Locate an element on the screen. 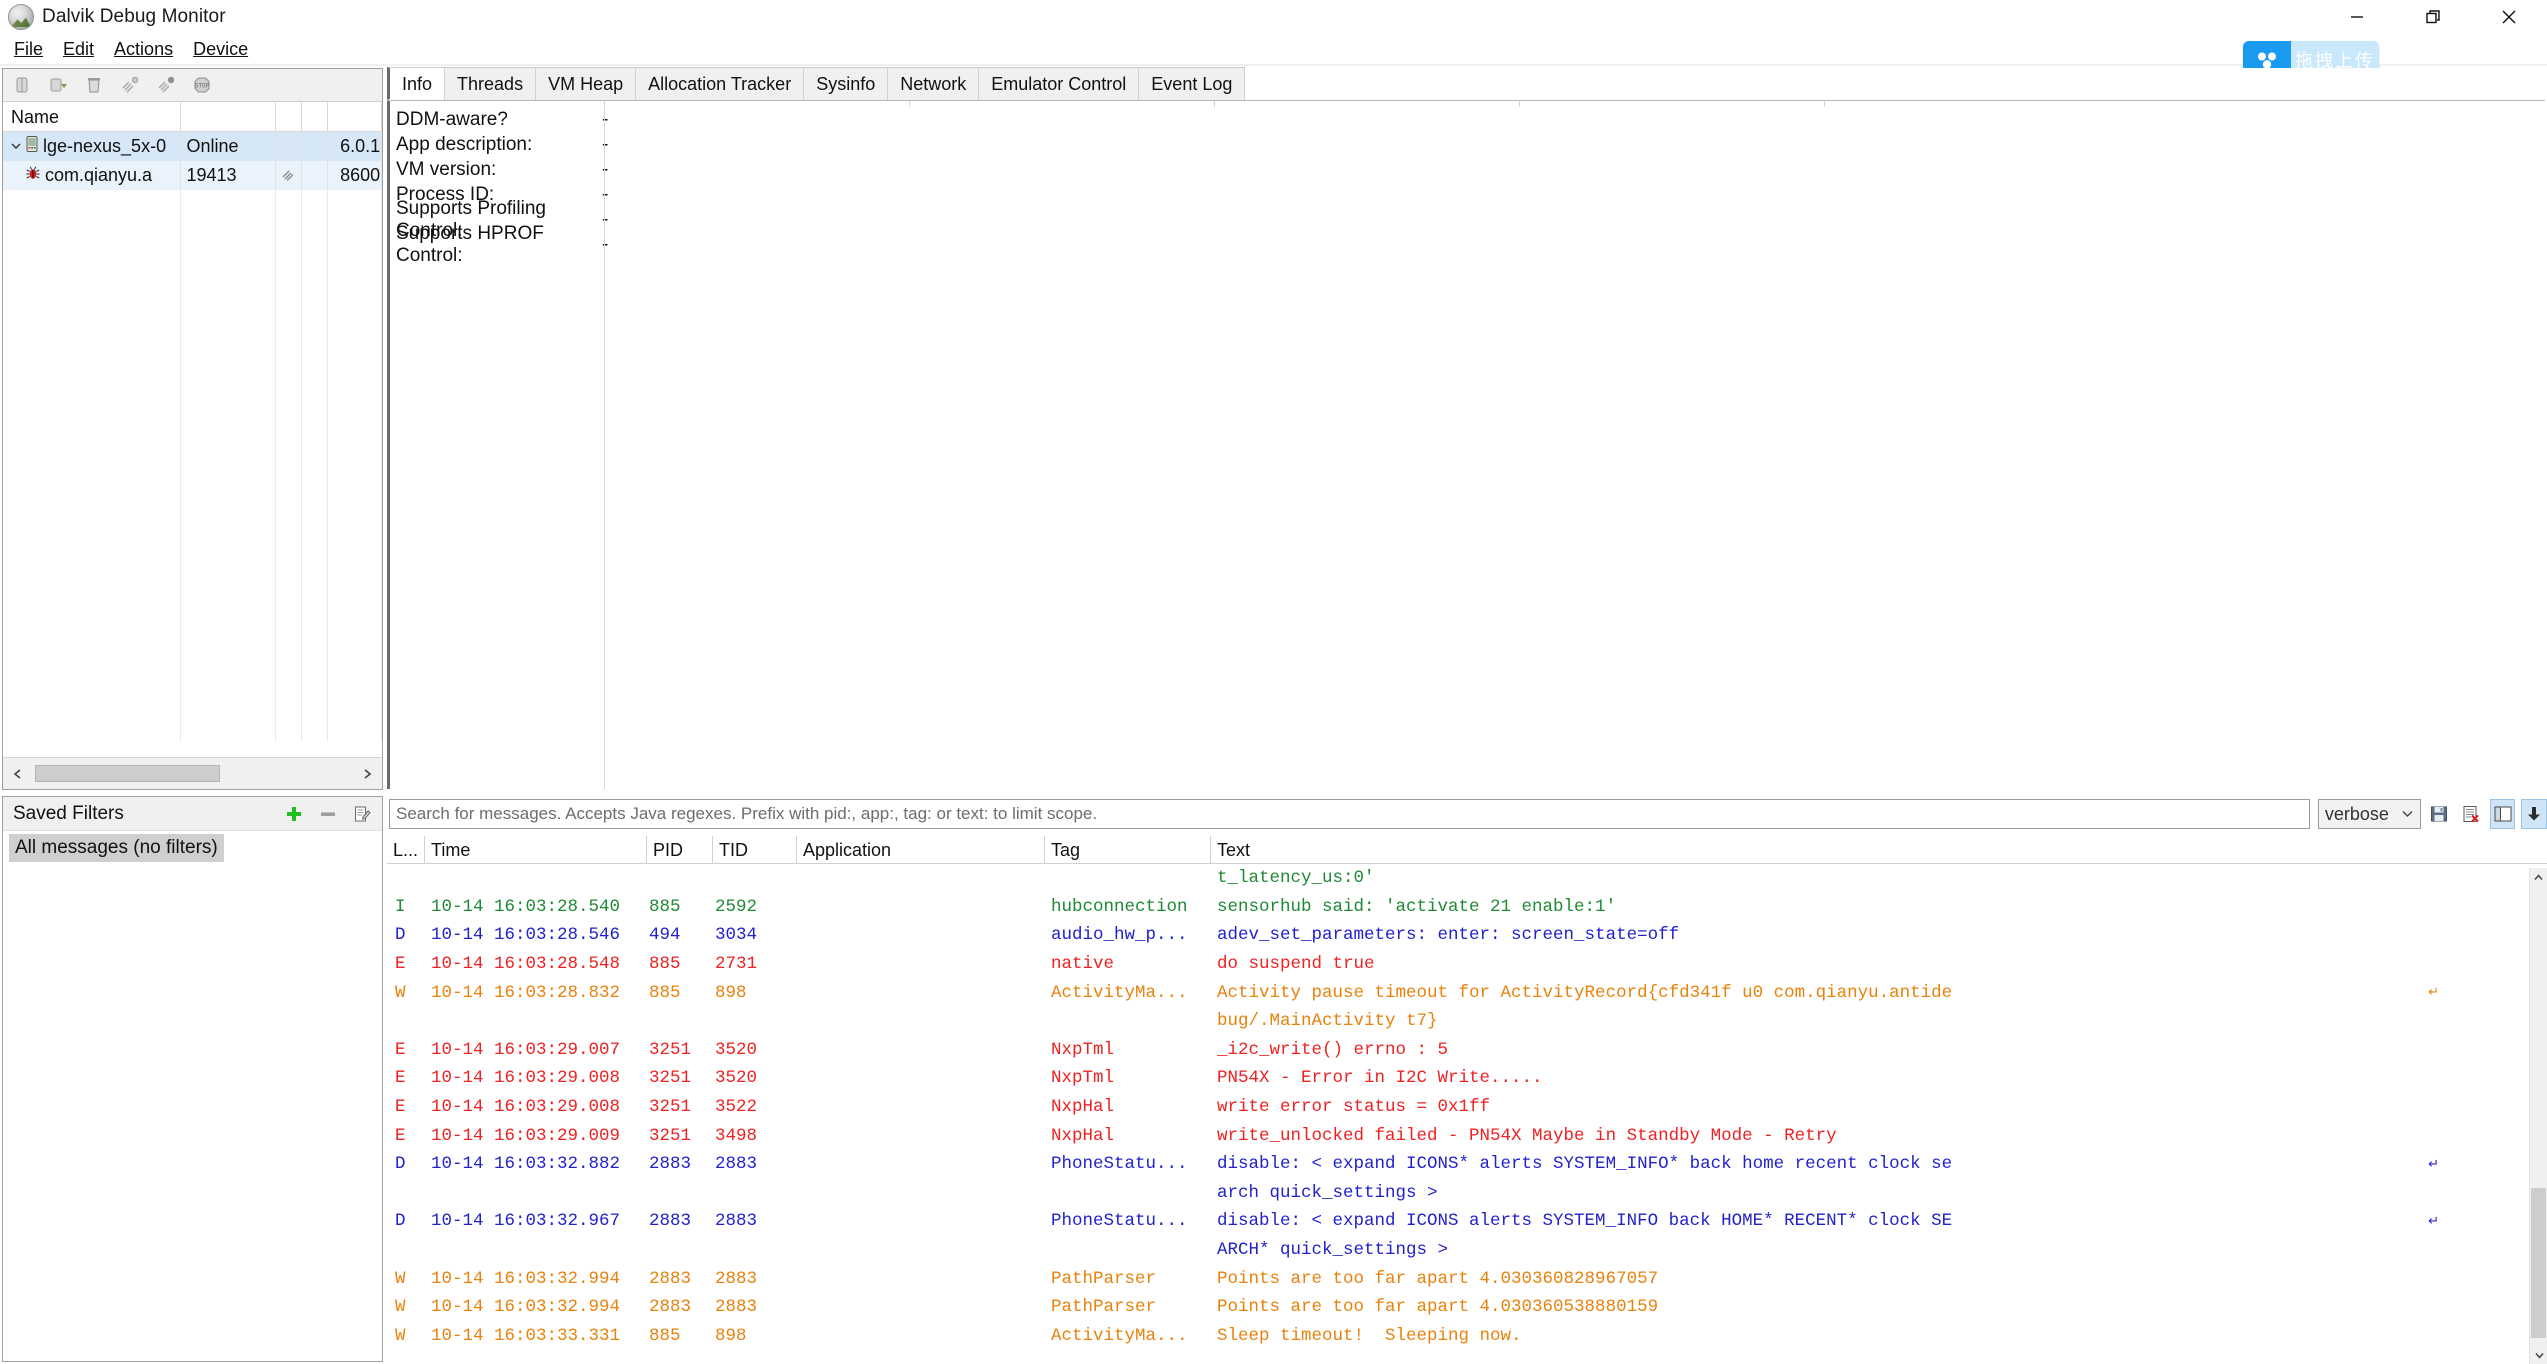  log-cell-text: do suspend true is located at coordinates (1296, 964).